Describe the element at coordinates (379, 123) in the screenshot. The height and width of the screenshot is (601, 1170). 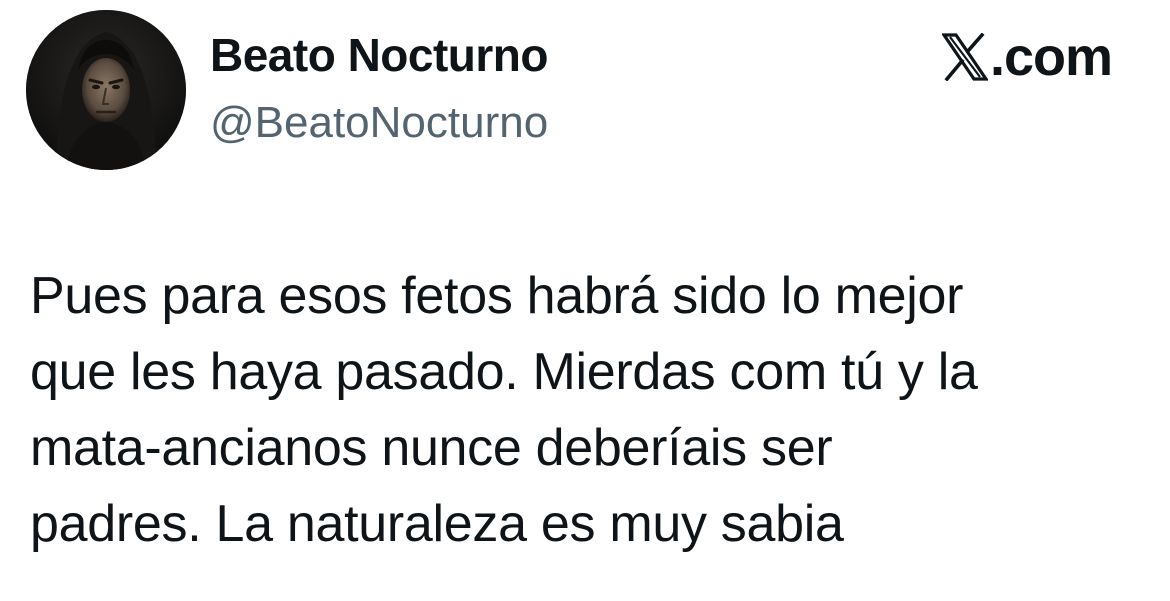
I see `user-handle: @BeatoNocturno` at that location.